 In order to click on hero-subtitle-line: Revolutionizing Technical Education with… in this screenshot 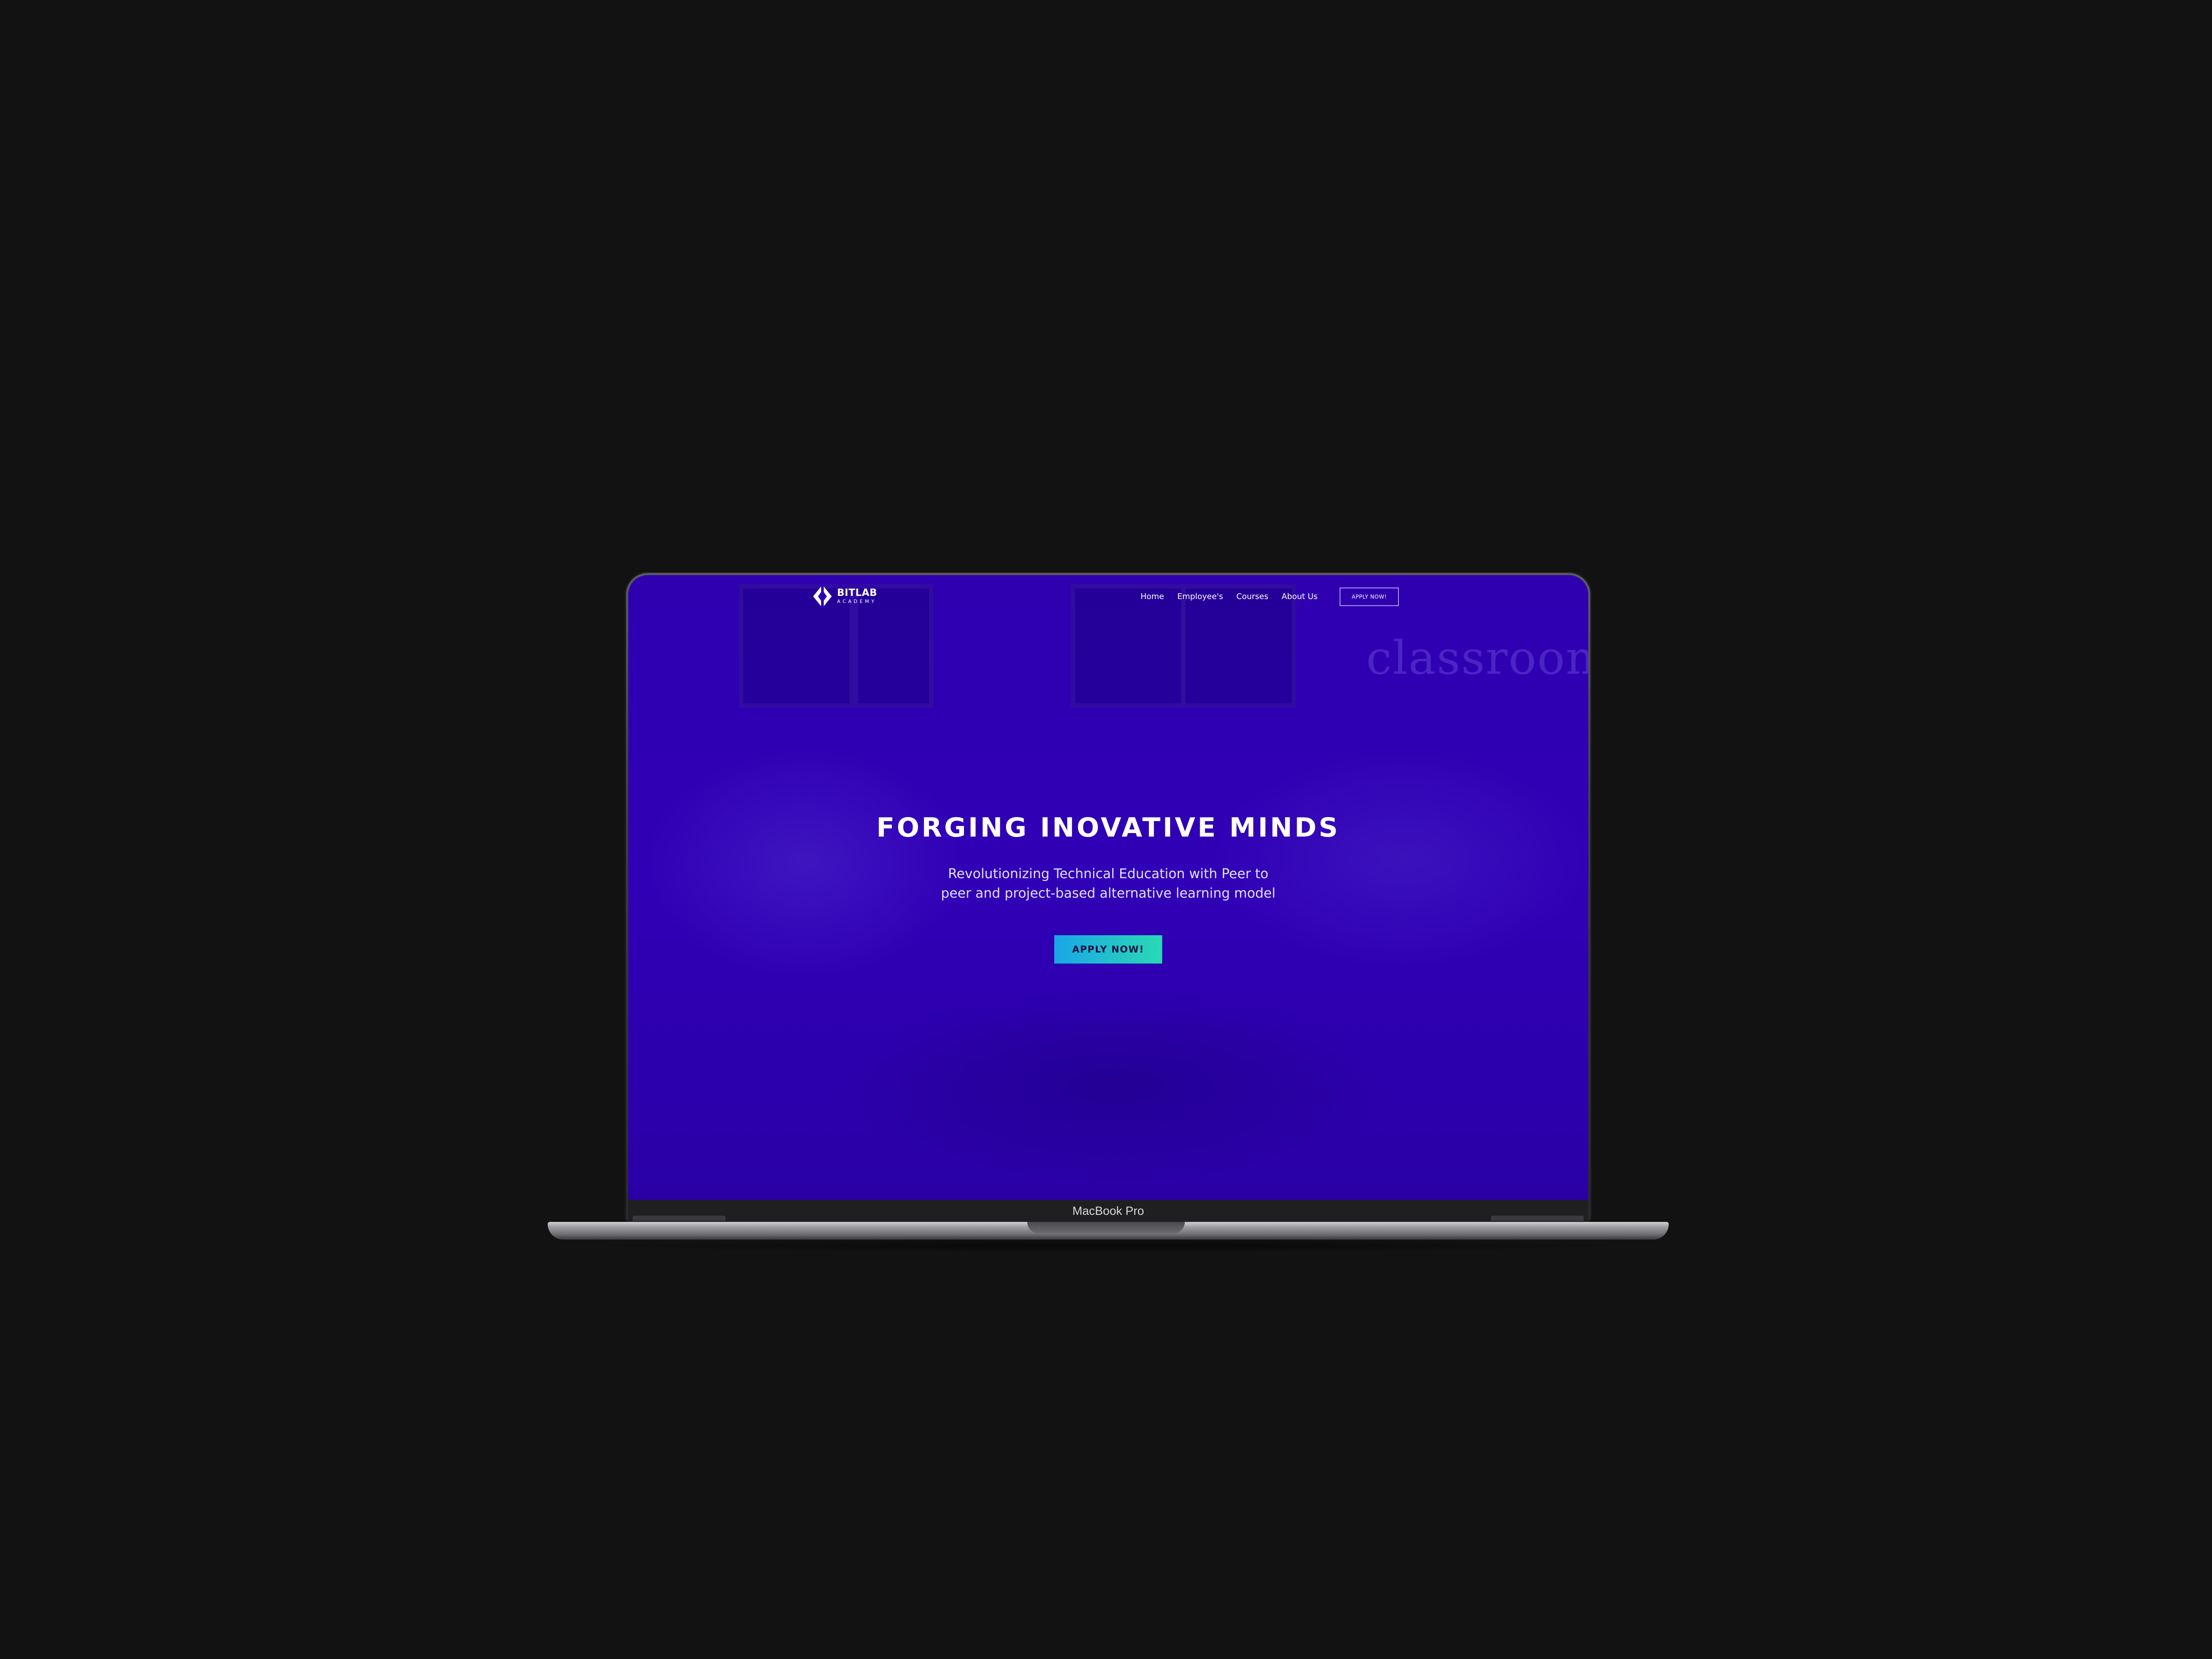, I will do `click(1109, 874)`.